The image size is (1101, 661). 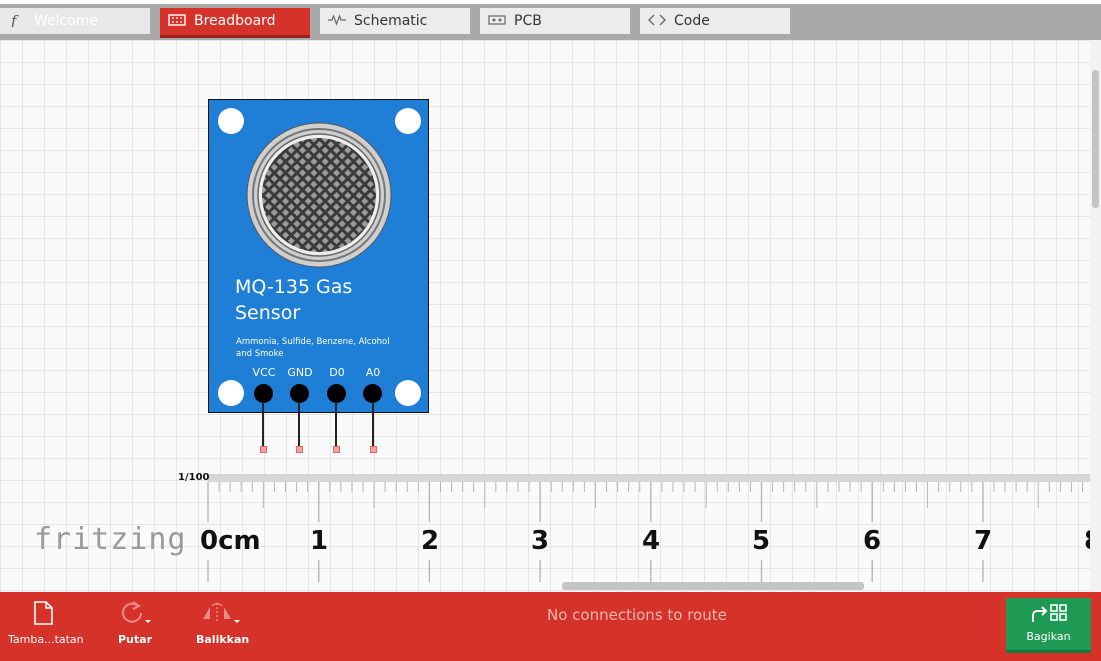 What do you see at coordinates (1048, 625) in the screenshot?
I see `share-button: Bagikan` at bounding box center [1048, 625].